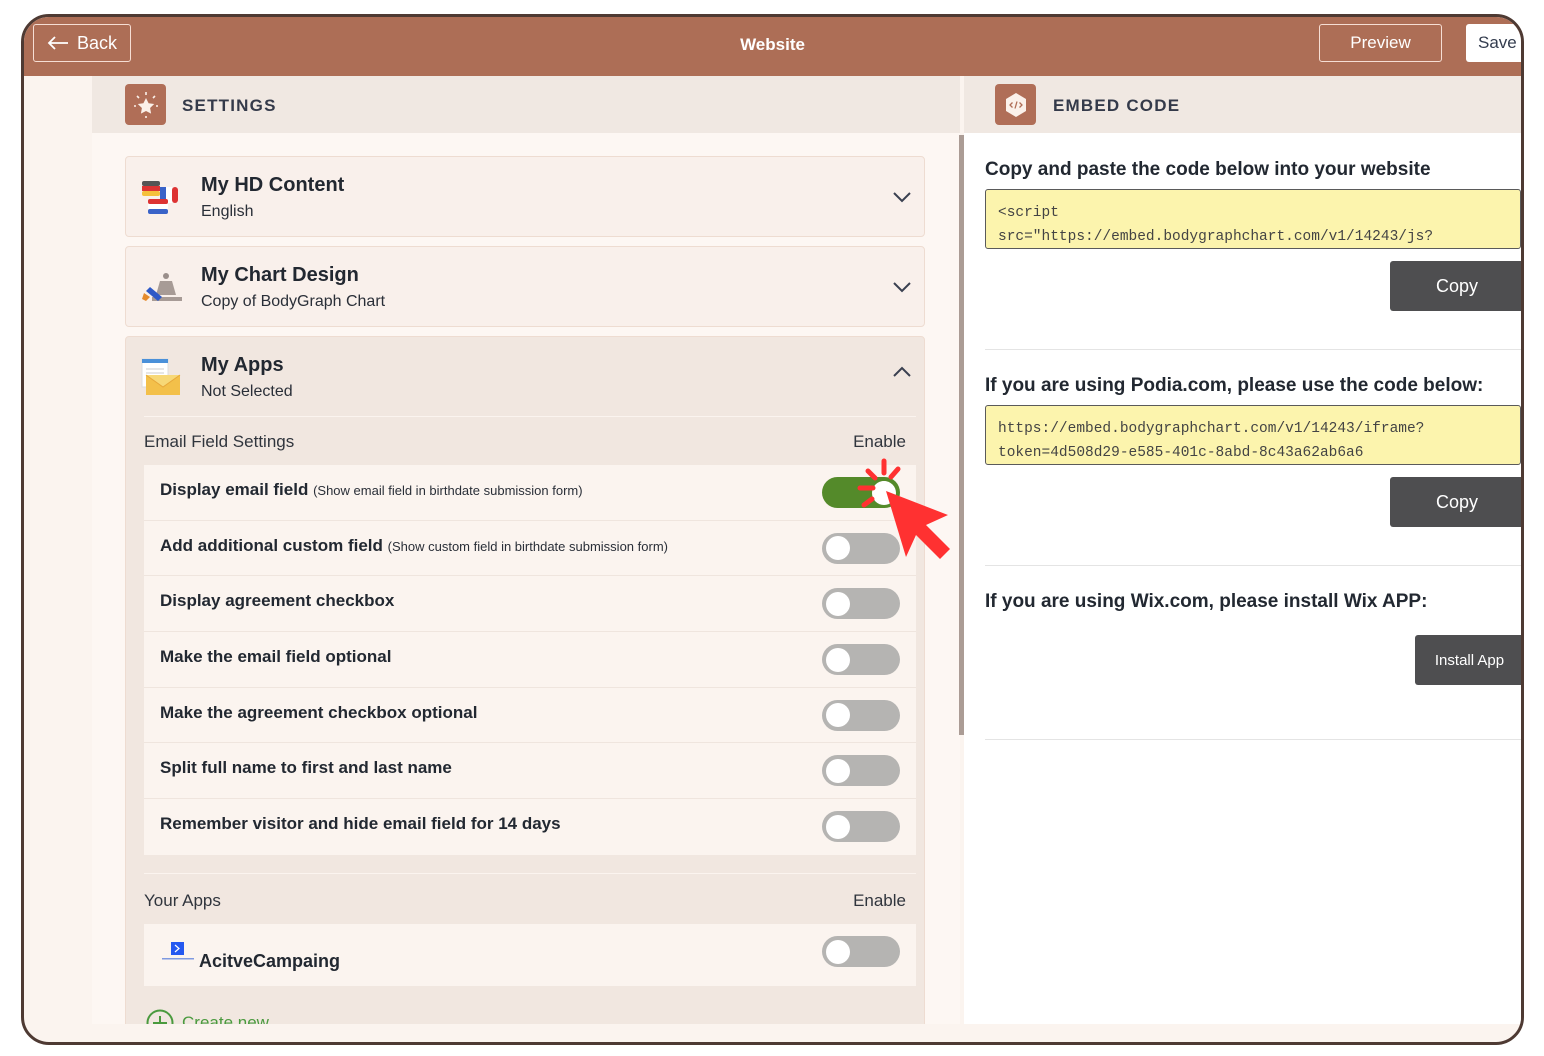 The height and width of the screenshot is (1056, 1544). I want to click on code-hexagon-icon, so click(1015, 104).